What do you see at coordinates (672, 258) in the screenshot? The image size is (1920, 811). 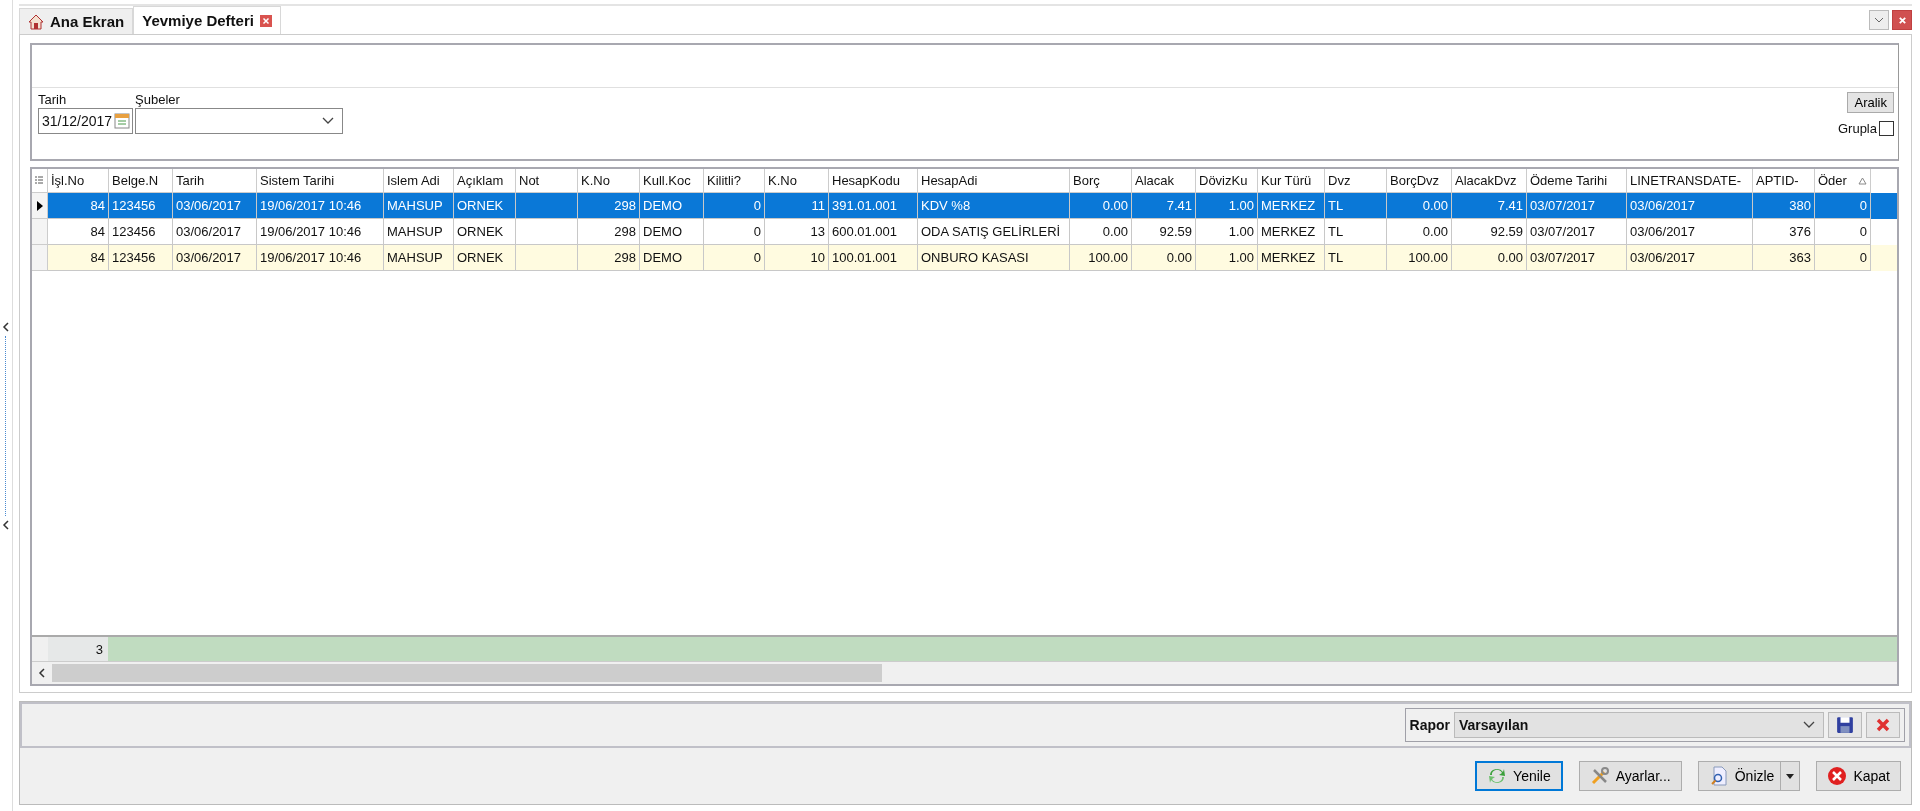 I see `table-cell: DEMO` at bounding box center [672, 258].